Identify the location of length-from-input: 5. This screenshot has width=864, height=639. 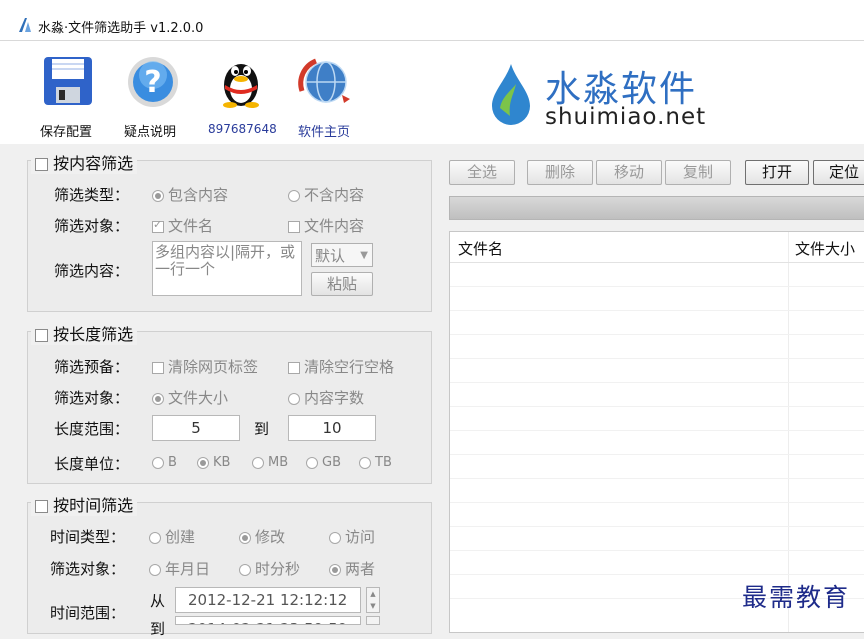
(196, 428).